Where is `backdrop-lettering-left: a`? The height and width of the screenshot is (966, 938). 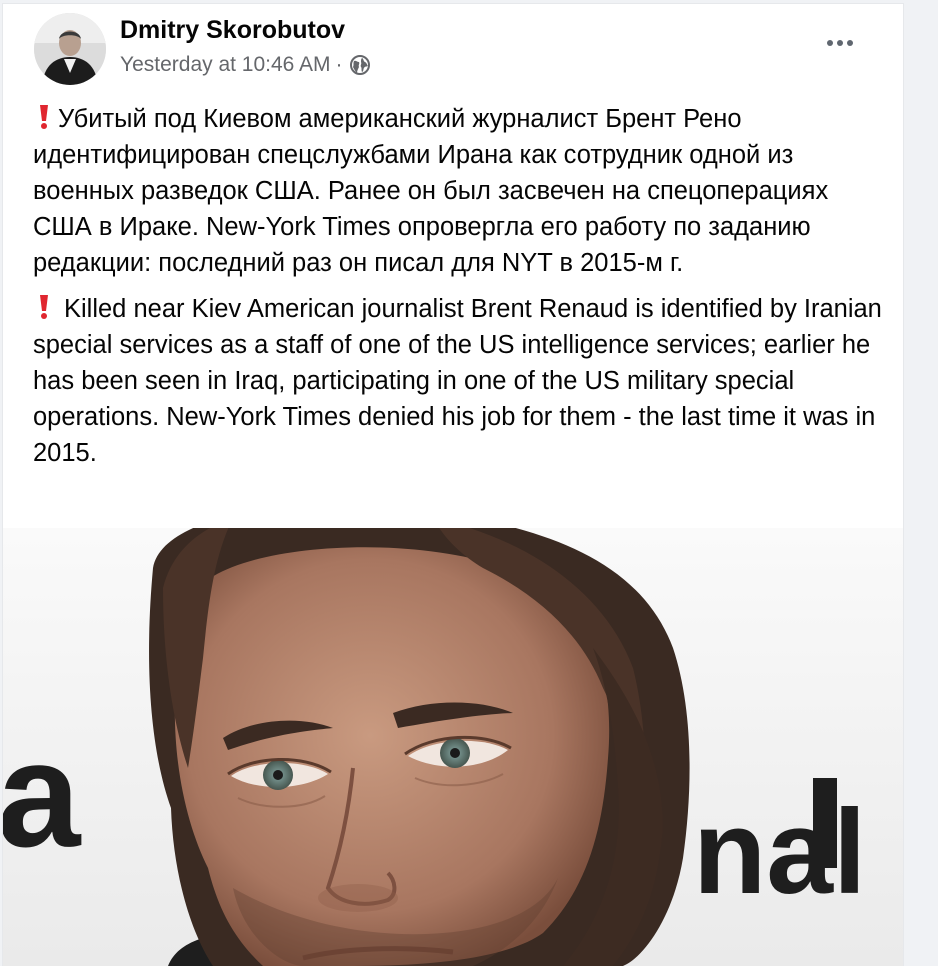
backdrop-lettering-left: a is located at coordinates (42, 794).